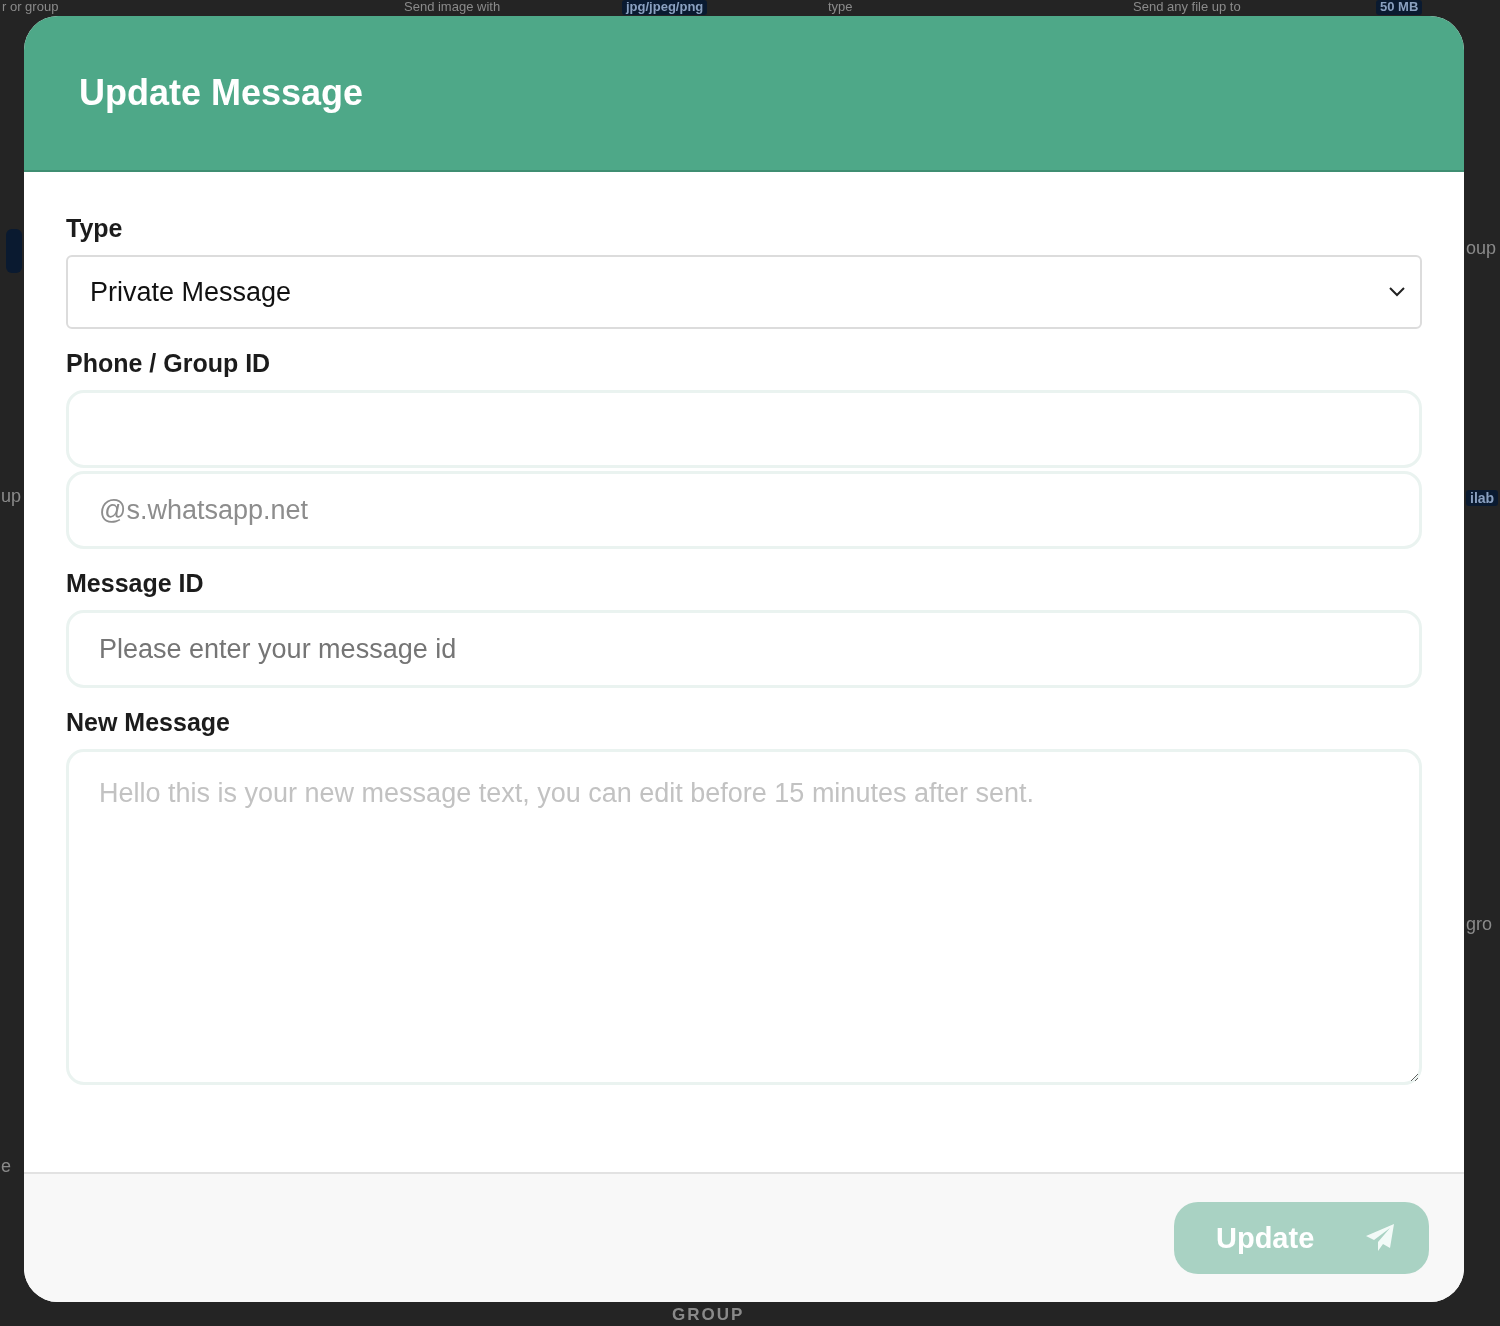 This screenshot has height=1326, width=1500. I want to click on chevron-down-icon, so click(1397, 292).